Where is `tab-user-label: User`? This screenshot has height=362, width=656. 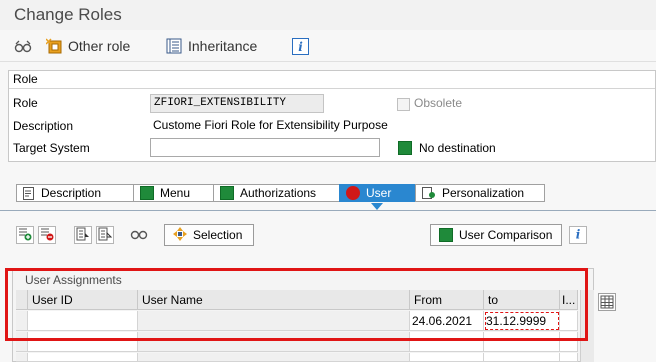 tab-user-label: User is located at coordinates (379, 193).